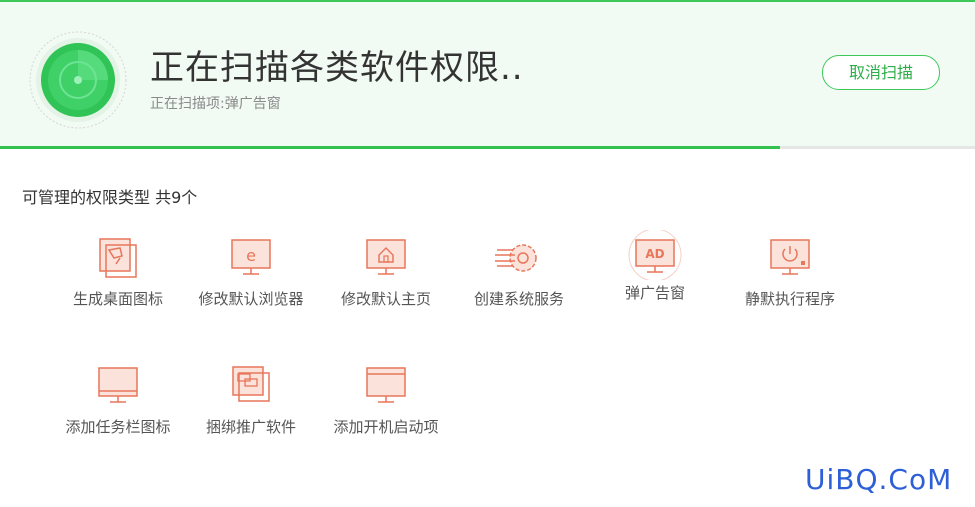 This screenshot has width=975, height=507. I want to click on scan-progress-fill, so click(390, 147).